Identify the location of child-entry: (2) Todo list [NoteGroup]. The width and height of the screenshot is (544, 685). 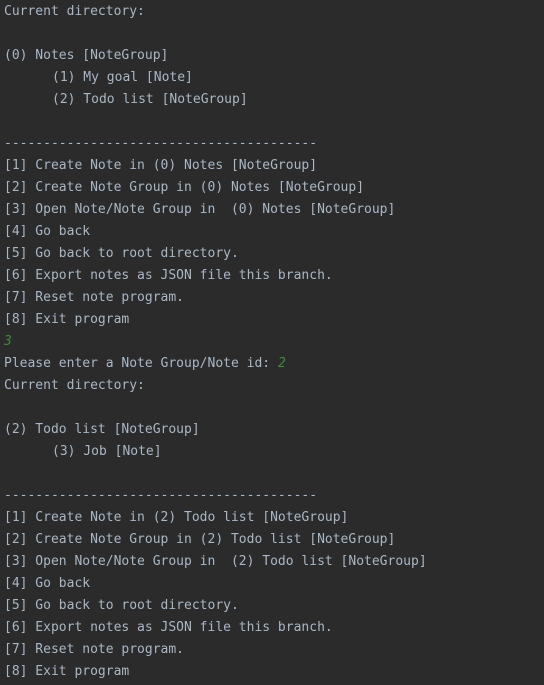
(150, 99).